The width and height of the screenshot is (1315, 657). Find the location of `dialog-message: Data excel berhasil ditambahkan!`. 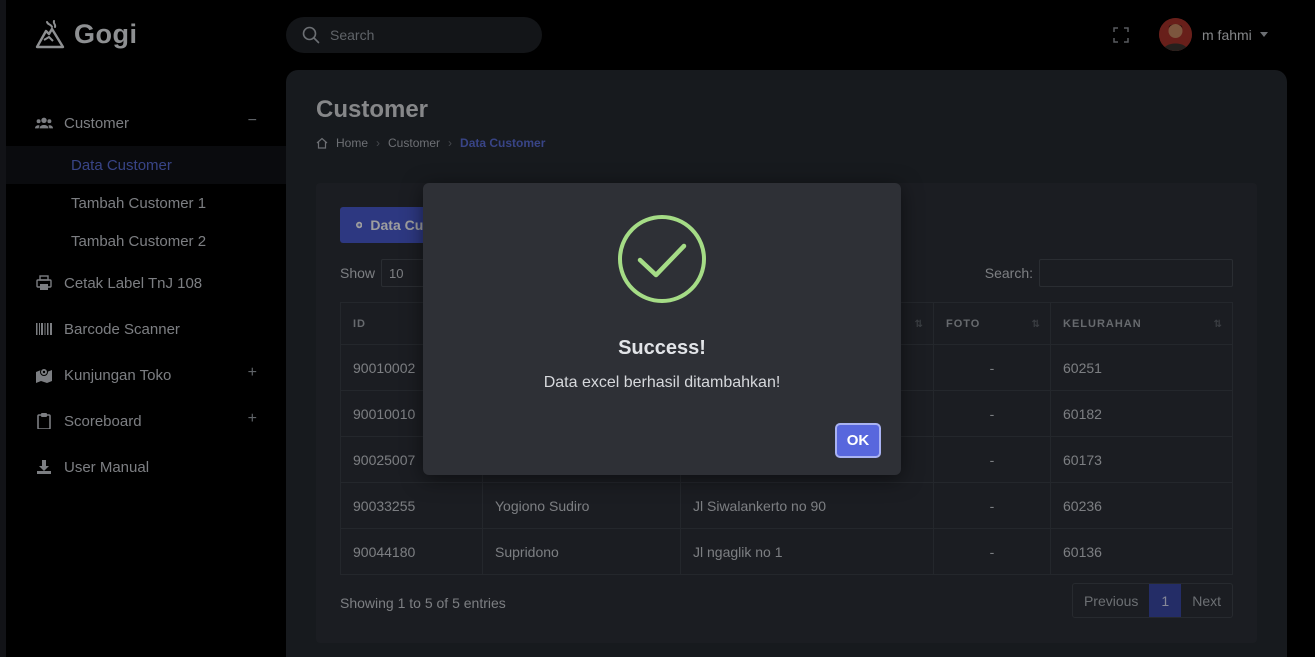

dialog-message: Data excel berhasil ditambahkan! is located at coordinates (662, 382).